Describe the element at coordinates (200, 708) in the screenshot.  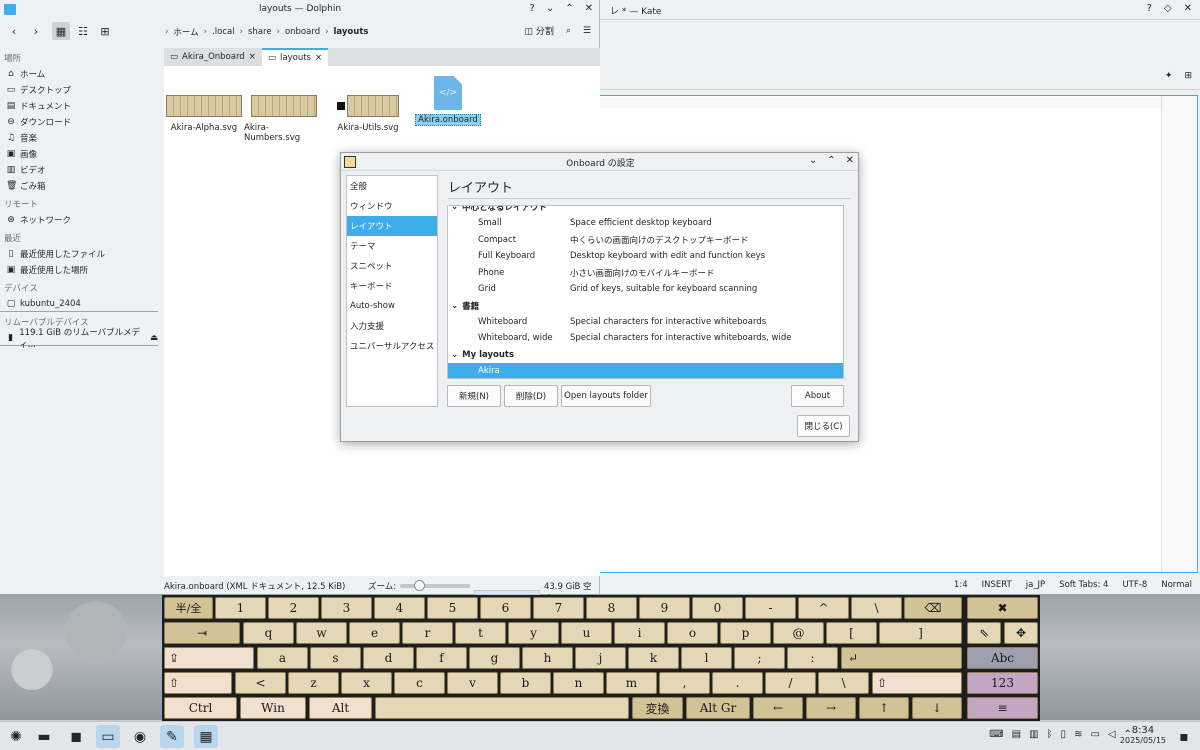
I see `key-ctrl: Ctrl` at that location.